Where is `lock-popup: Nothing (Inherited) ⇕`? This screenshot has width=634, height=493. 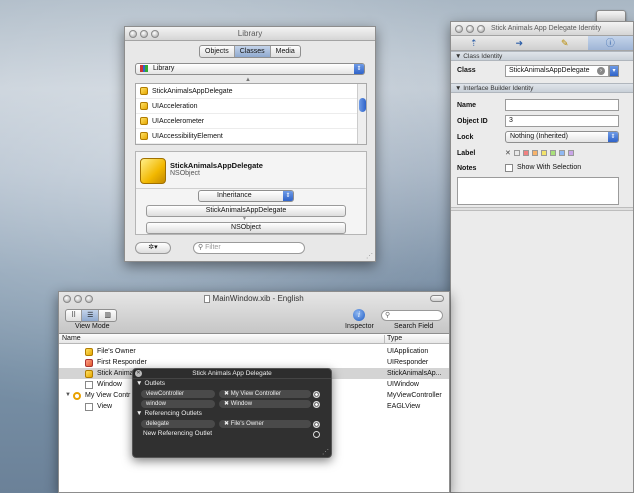 lock-popup: Nothing (Inherited) ⇕ is located at coordinates (562, 137).